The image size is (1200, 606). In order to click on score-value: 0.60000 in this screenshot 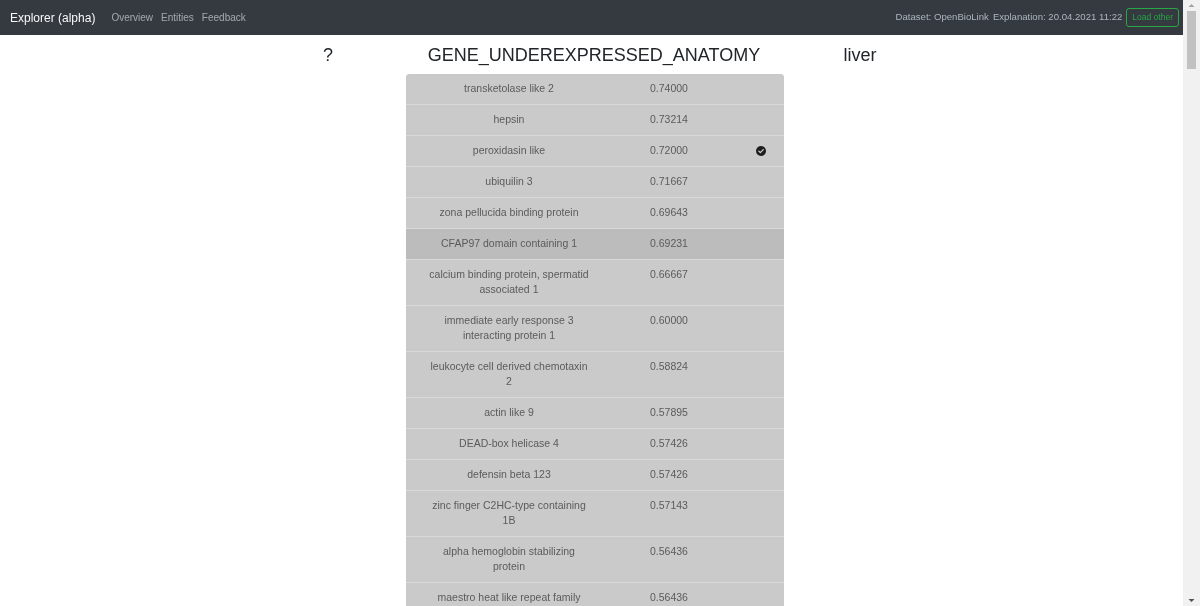, I will do `click(669, 320)`.